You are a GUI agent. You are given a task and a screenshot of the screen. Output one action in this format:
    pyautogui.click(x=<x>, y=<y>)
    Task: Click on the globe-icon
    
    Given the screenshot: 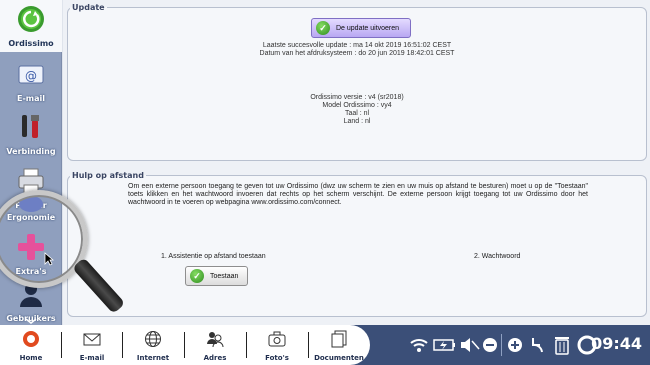 What is the action you would take?
    pyautogui.click(x=153, y=339)
    